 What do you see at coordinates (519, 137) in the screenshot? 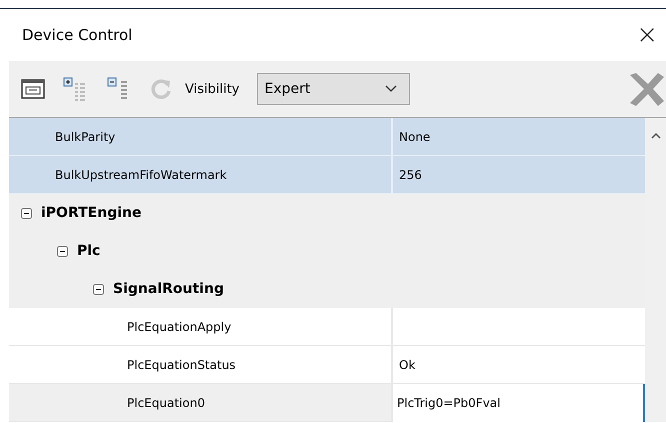
I see `property-value-cell: None` at bounding box center [519, 137].